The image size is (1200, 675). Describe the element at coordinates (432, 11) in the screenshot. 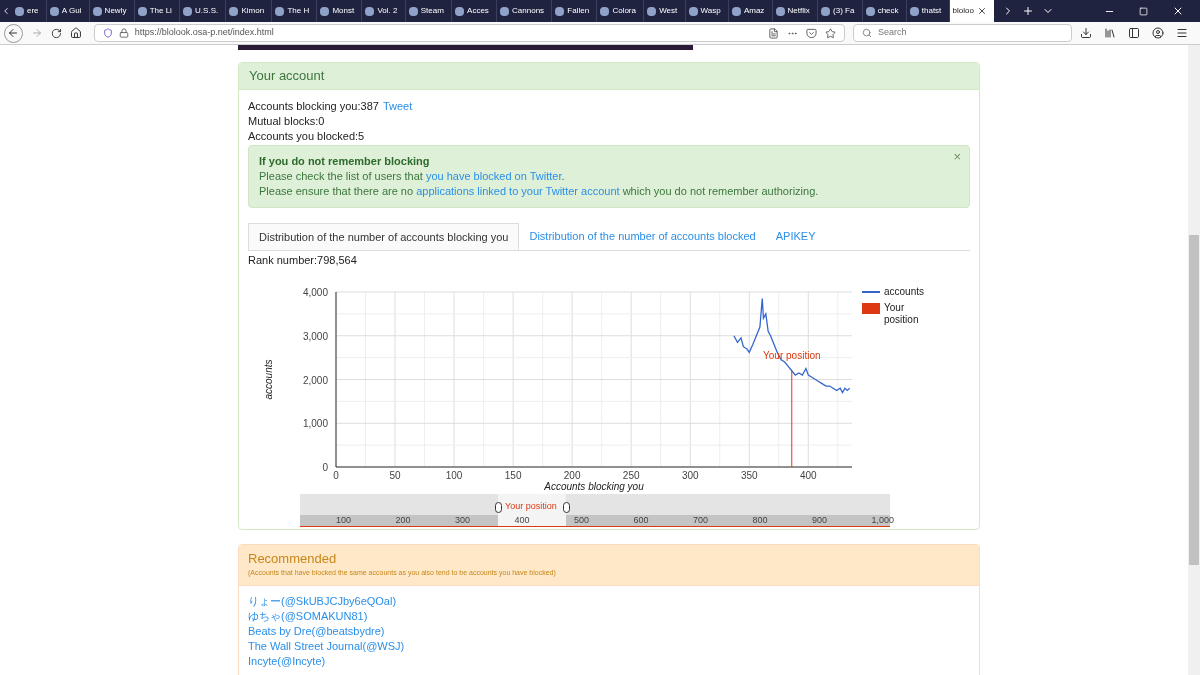

I see `tab-title: Steam` at that location.